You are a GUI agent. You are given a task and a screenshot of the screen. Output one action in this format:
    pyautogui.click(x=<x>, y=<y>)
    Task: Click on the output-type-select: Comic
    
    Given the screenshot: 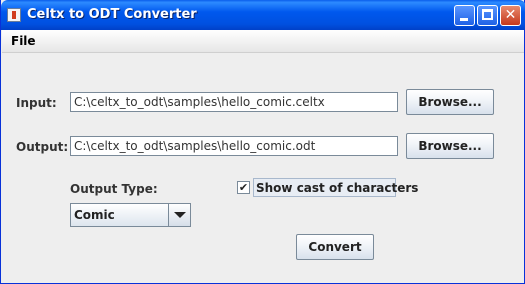 What is the action you would take?
    pyautogui.click(x=130, y=215)
    